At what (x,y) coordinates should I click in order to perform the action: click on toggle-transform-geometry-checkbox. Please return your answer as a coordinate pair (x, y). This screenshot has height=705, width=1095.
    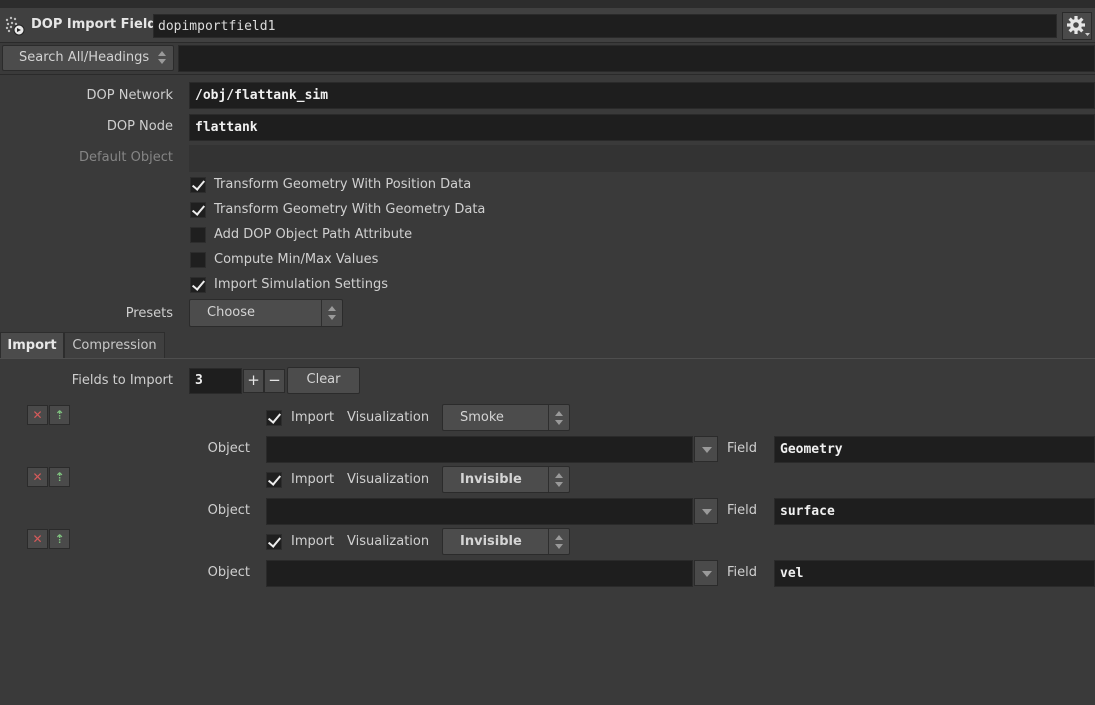
    Looking at the image, I should click on (198, 210).